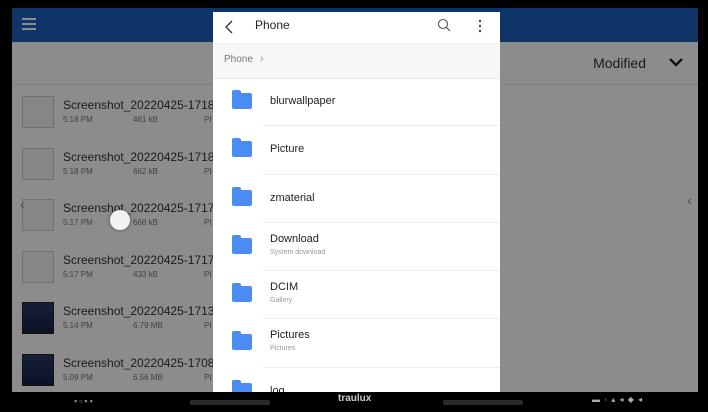 This screenshot has height=412, width=708. Describe the element at coordinates (283, 349) in the screenshot. I see `folder-subtitle: Pictures` at that location.